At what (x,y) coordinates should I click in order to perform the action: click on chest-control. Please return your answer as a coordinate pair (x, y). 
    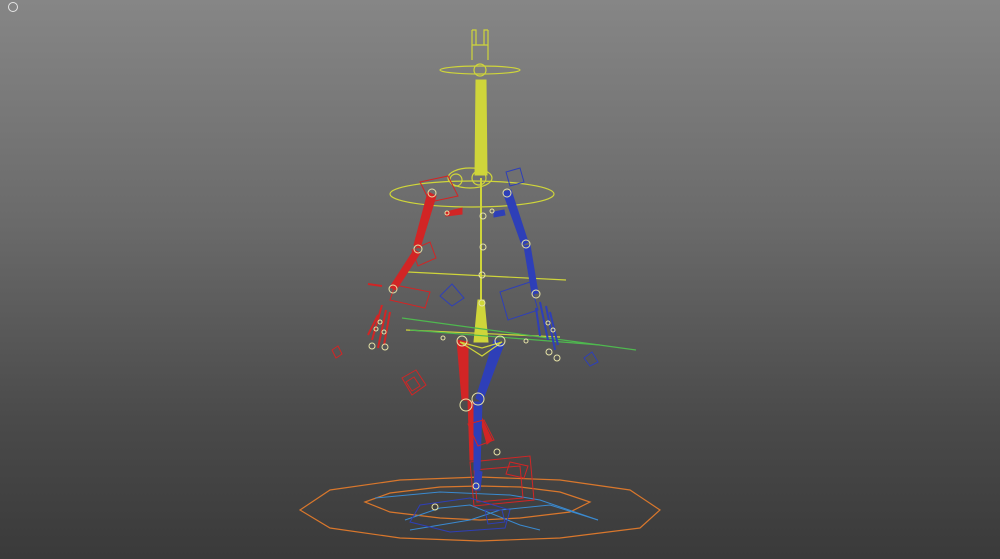
    Looking at the image, I should click on (472, 187).